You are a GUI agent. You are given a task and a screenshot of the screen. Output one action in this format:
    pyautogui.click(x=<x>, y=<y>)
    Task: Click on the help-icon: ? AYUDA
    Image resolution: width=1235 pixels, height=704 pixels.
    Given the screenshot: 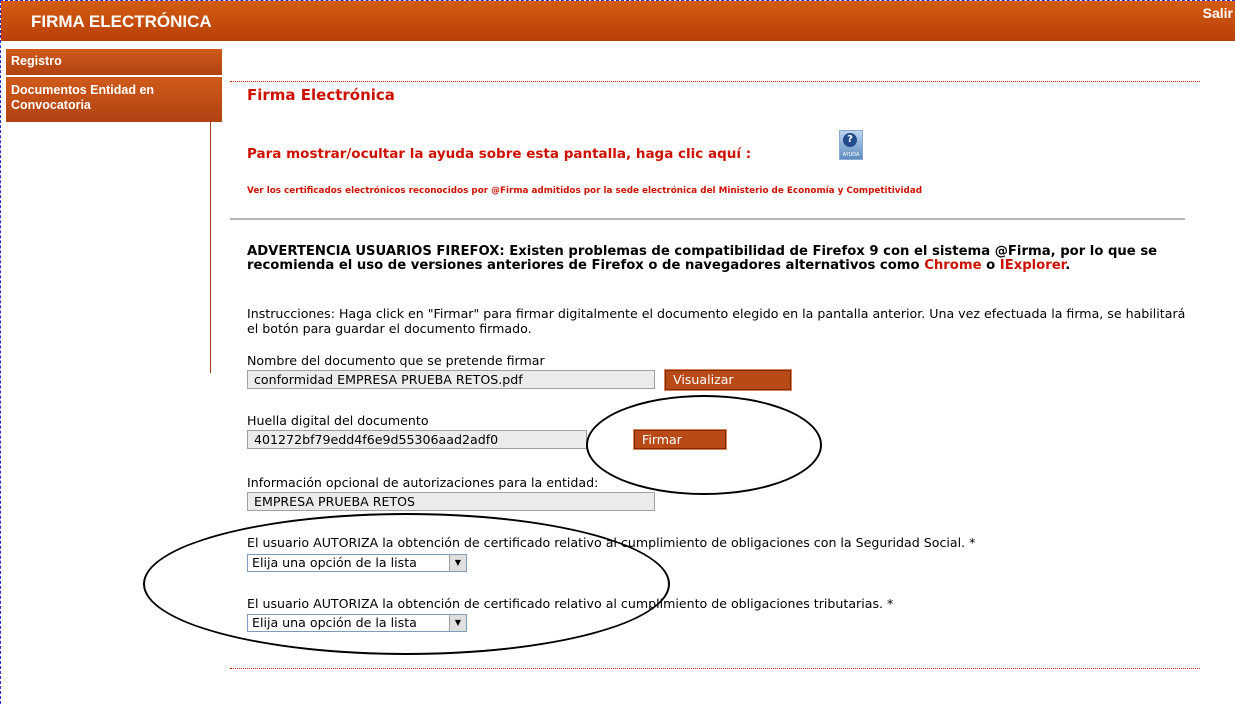 What is the action you would take?
    pyautogui.click(x=851, y=145)
    